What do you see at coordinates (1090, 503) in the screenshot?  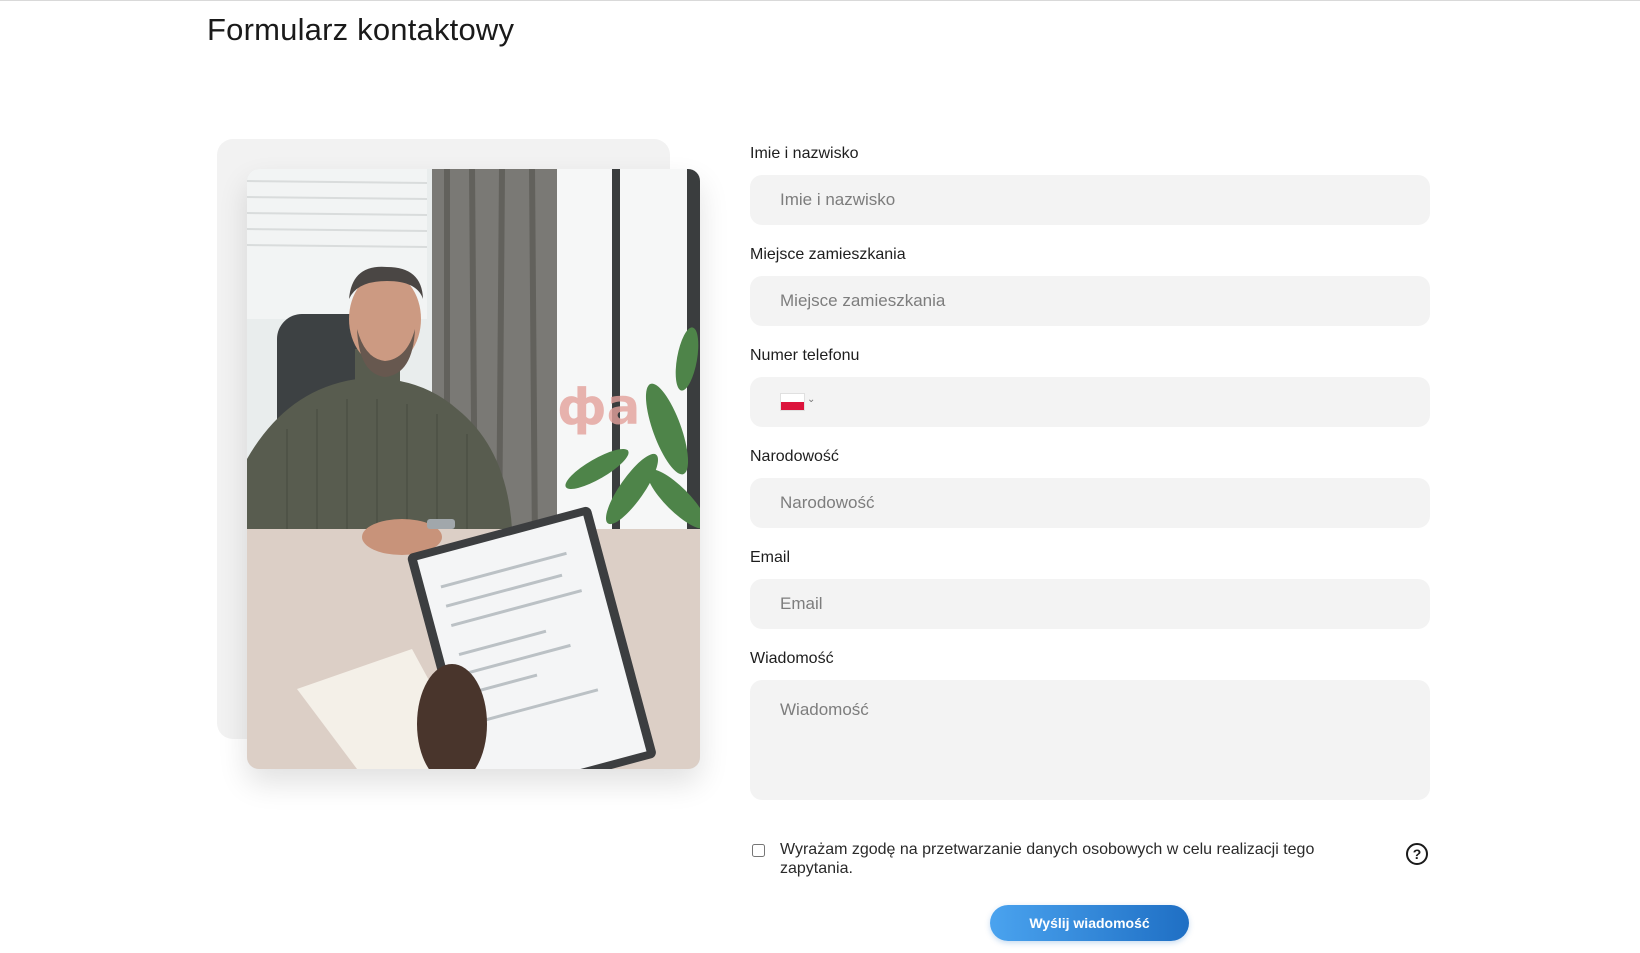 I see `nationality-input` at bounding box center [1090, 503].